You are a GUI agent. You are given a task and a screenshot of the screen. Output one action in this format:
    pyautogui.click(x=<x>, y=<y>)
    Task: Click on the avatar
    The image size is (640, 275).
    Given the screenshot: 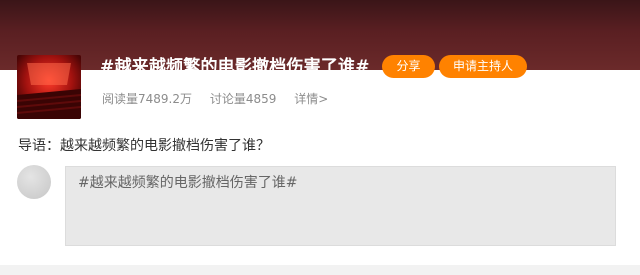 What is the action you would take?
    pyautogui.click(x=34, y=182)
    